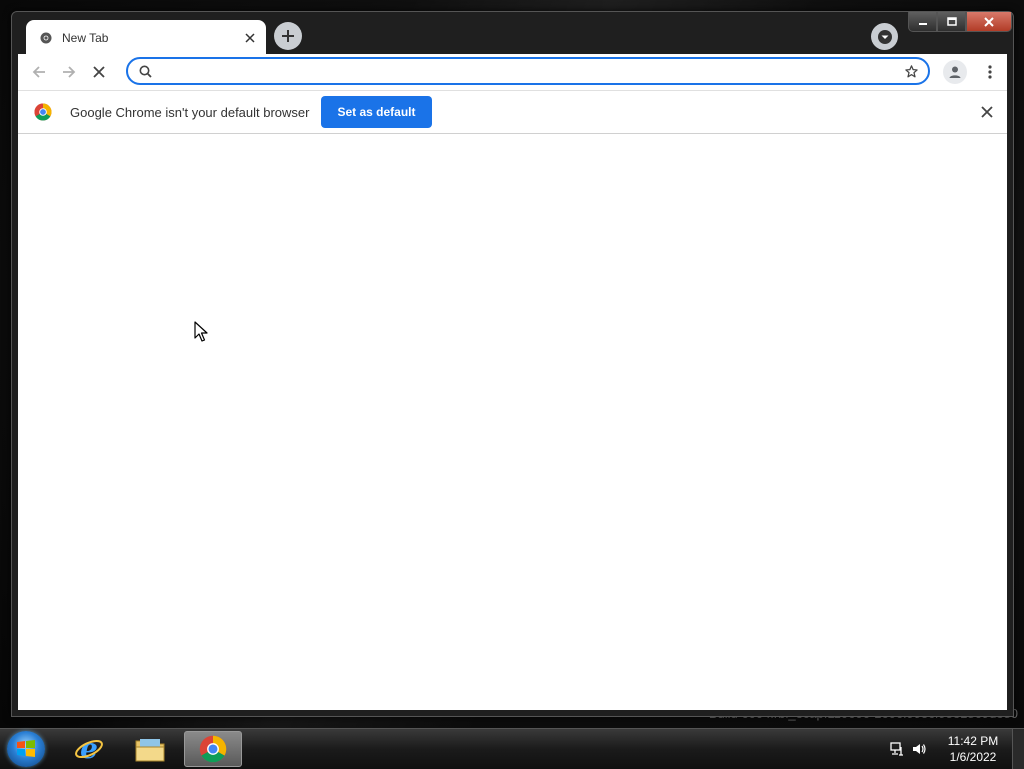 This screenshot has height=769, width=1024. What do you see at coordinates (190, 112) in the screenshot?
I see `infobar-message: Google Chrome isn't your default browser` at bounding box center [190, 112].